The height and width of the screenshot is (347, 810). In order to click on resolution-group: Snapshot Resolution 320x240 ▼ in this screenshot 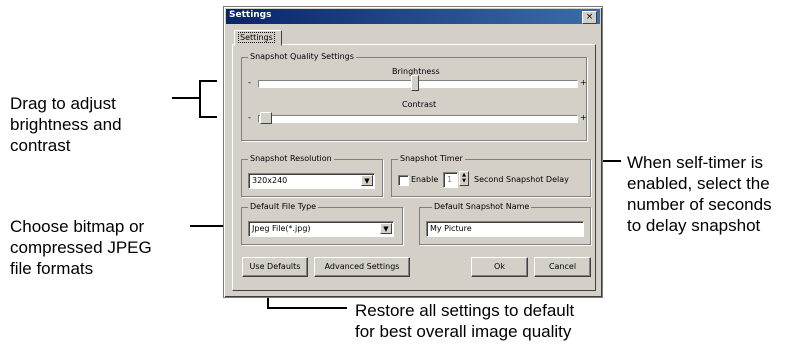, I will do `click(312, 175)`.